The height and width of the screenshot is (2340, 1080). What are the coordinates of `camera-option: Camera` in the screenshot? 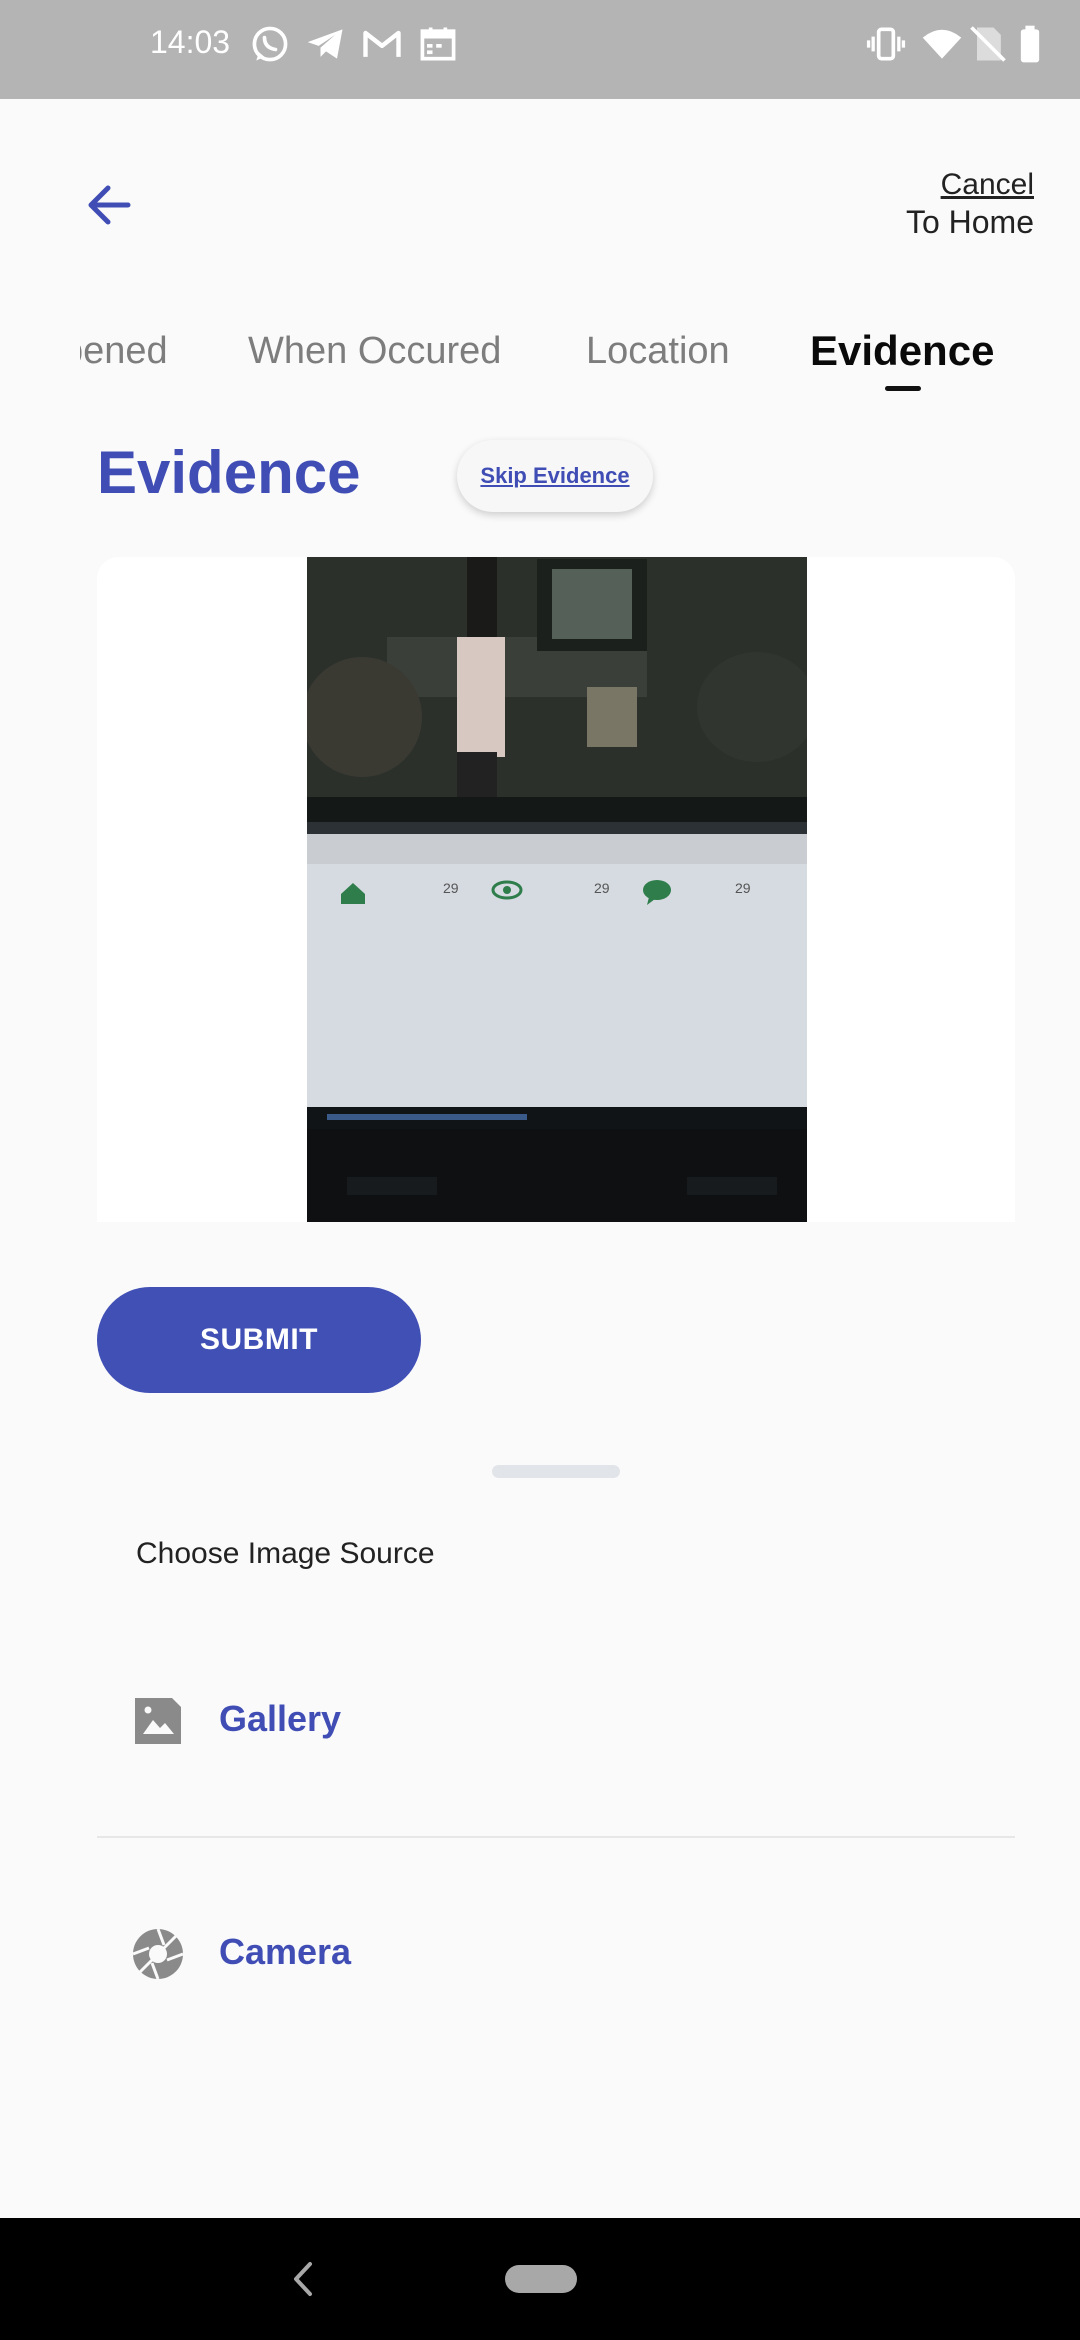 It's located at (556, 1954).